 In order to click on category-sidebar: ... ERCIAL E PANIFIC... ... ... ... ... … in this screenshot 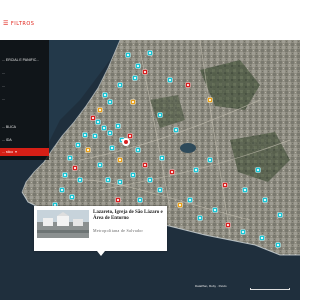, I will do `click(24, 100)`.